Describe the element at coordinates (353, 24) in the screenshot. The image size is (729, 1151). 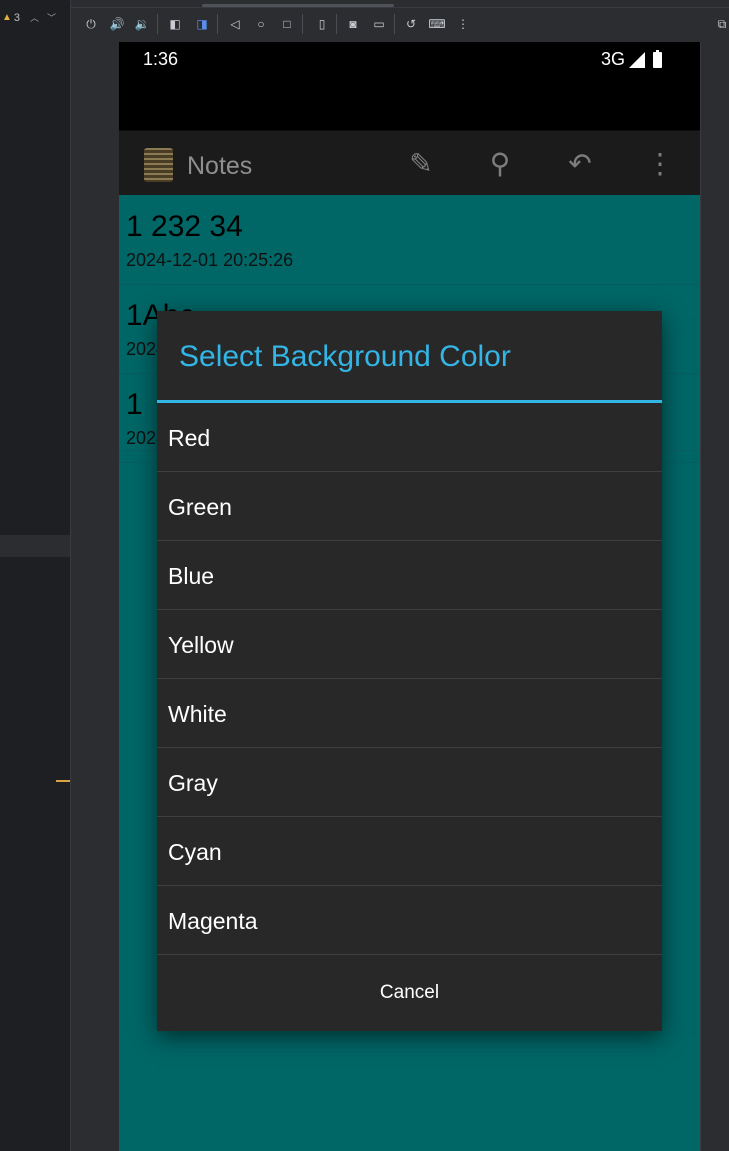
I see `screenshot-icon: ◙` at that location.